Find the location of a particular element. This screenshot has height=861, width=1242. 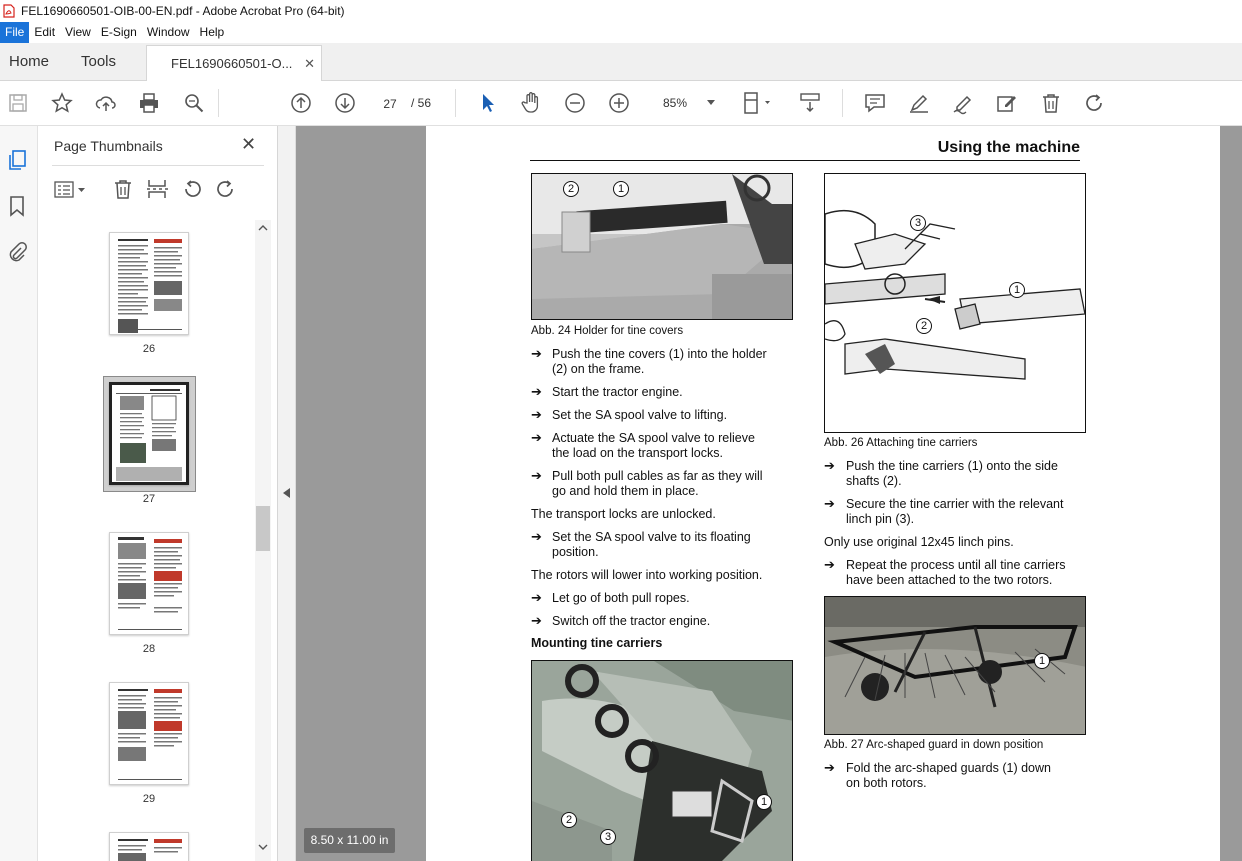

hand-tool-icon is located at coordinates (531, 103).